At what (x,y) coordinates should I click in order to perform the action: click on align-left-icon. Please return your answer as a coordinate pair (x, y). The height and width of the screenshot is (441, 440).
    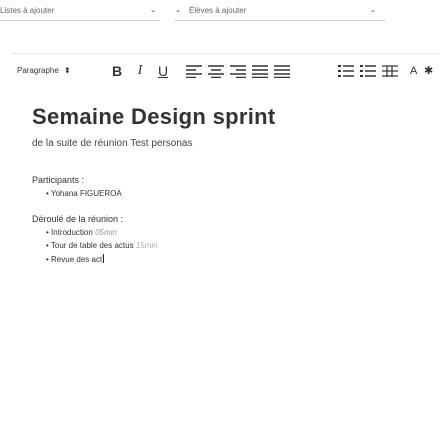
    Looking at the image, I should click on (194, 71).